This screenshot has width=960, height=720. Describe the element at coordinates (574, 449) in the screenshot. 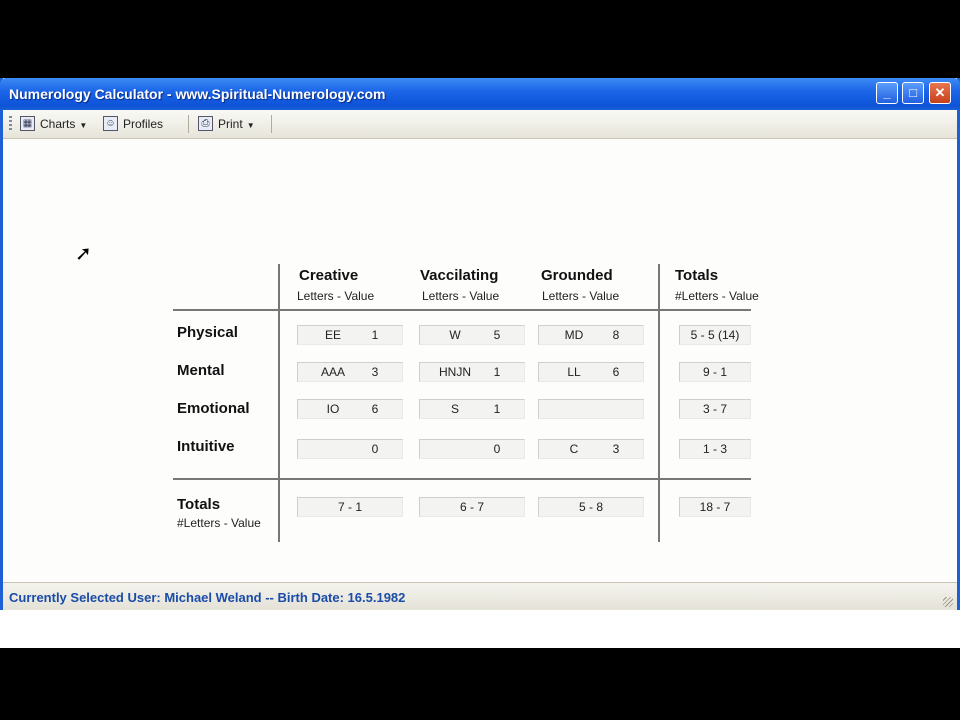

I see `cell-letters: C` at that location.